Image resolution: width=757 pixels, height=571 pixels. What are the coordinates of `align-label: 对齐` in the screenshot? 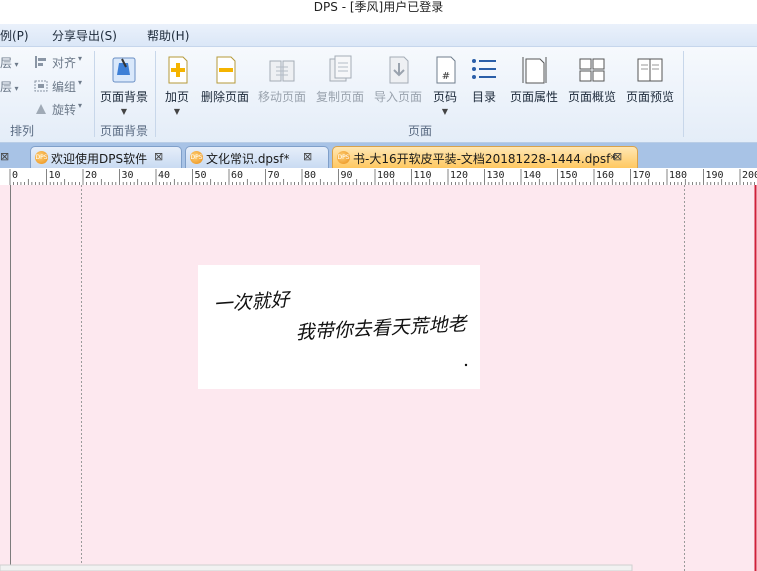 It's located at (64, 63).